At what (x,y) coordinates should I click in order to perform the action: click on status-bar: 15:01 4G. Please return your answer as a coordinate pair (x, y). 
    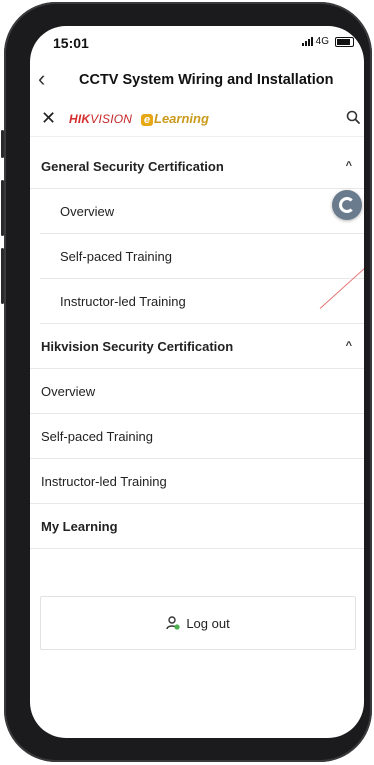
    Looking at the image, I should click on (197, 44).